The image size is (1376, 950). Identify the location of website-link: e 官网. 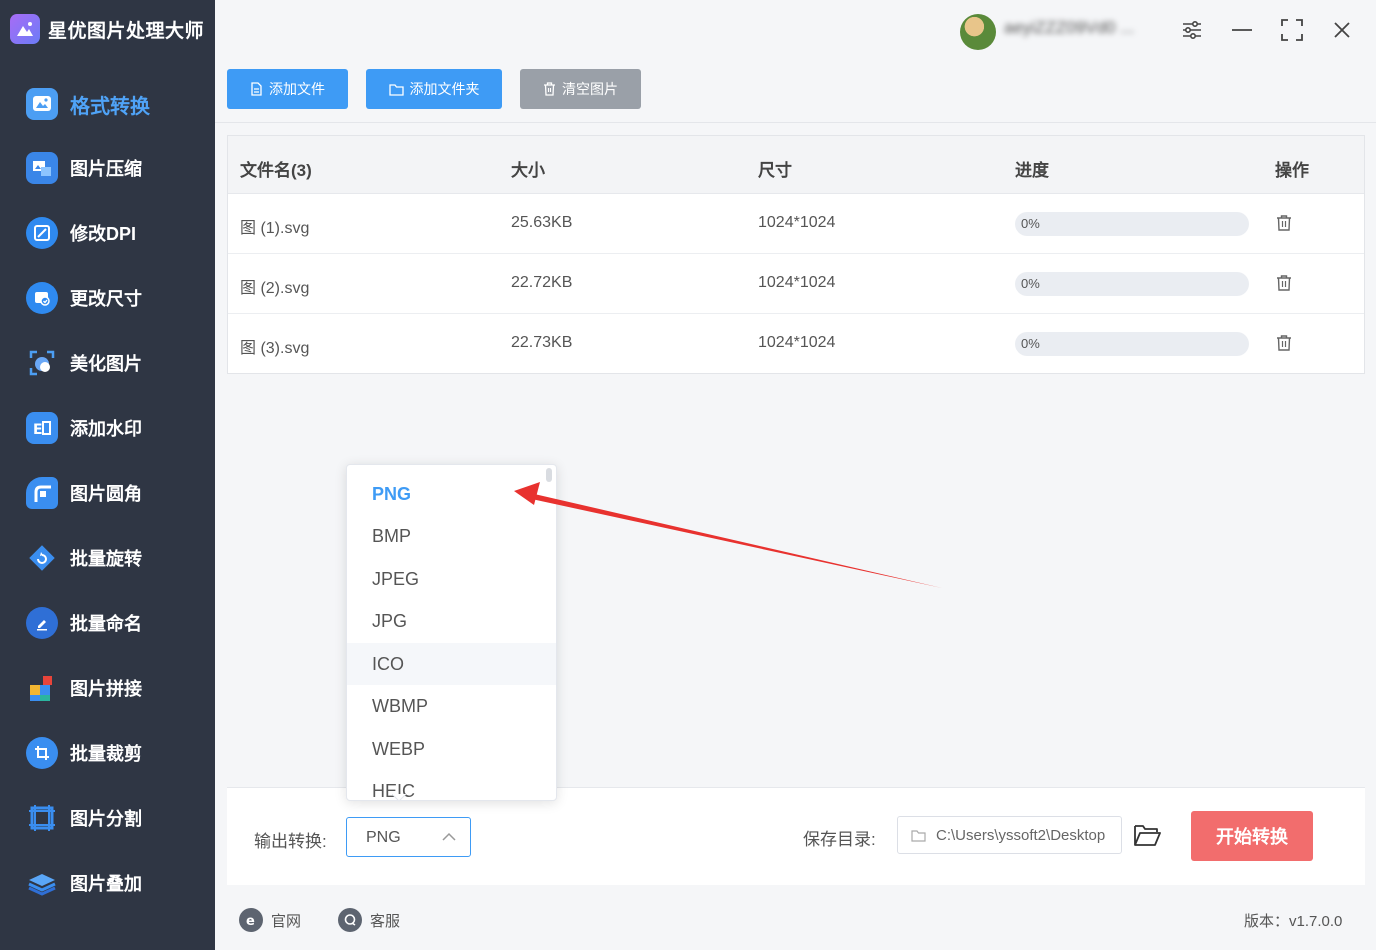
(270, 920).